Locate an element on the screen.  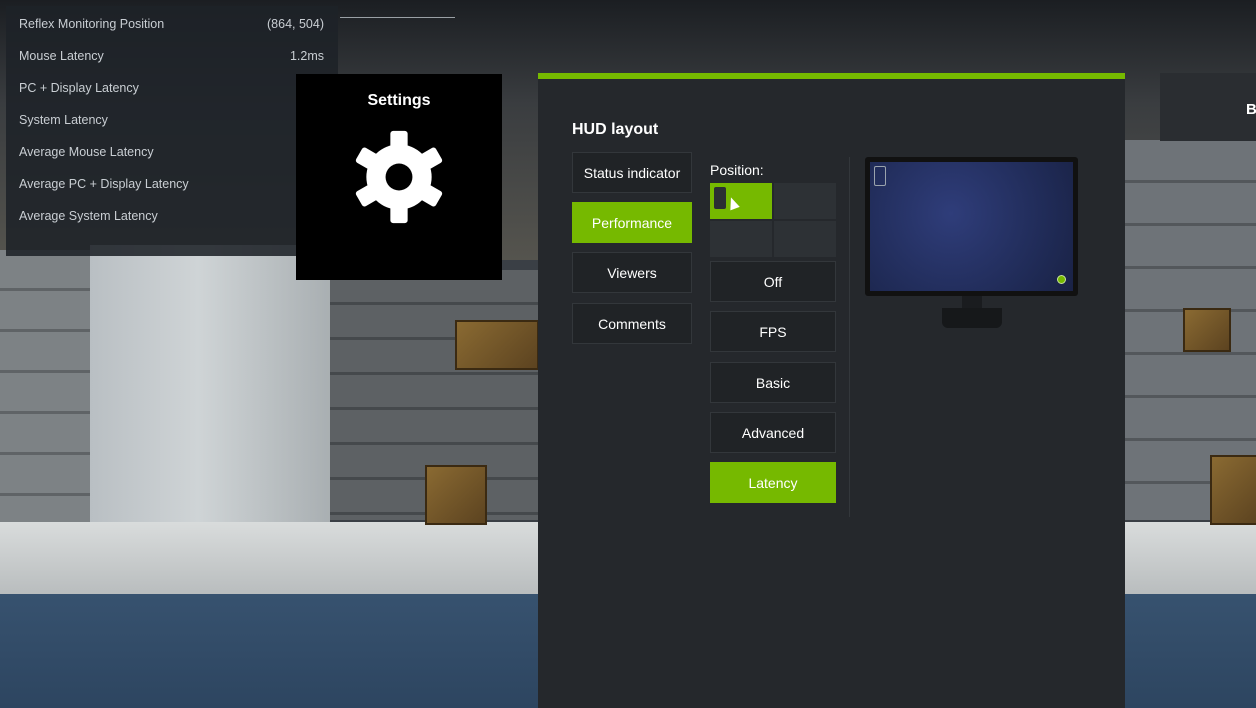
stat-label: Average PC + Display Latency is located at coordinates (104, 184).